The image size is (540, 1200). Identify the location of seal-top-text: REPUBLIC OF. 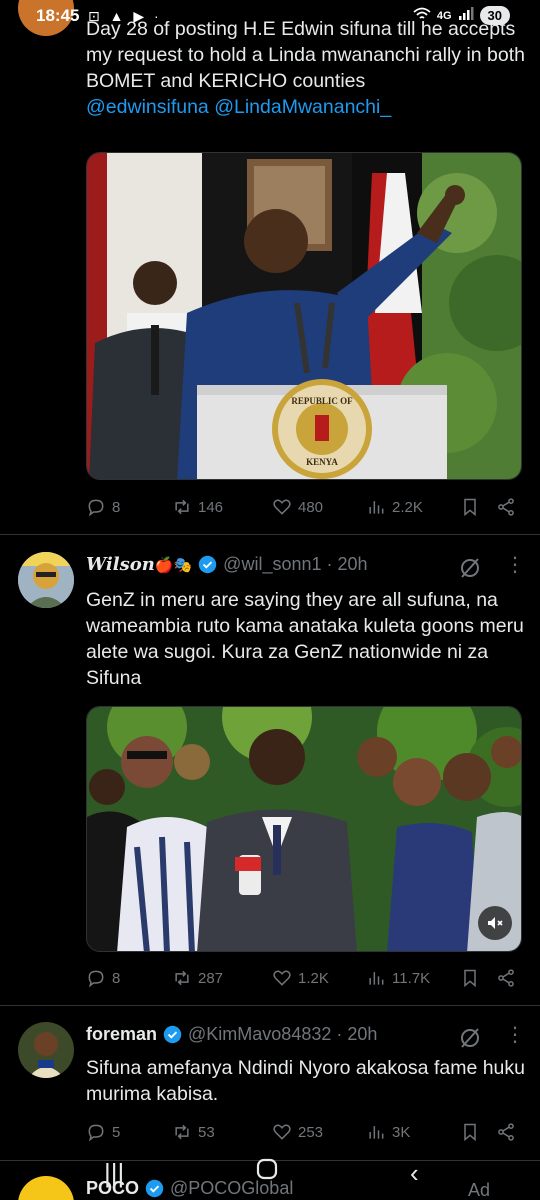
(322, 401).